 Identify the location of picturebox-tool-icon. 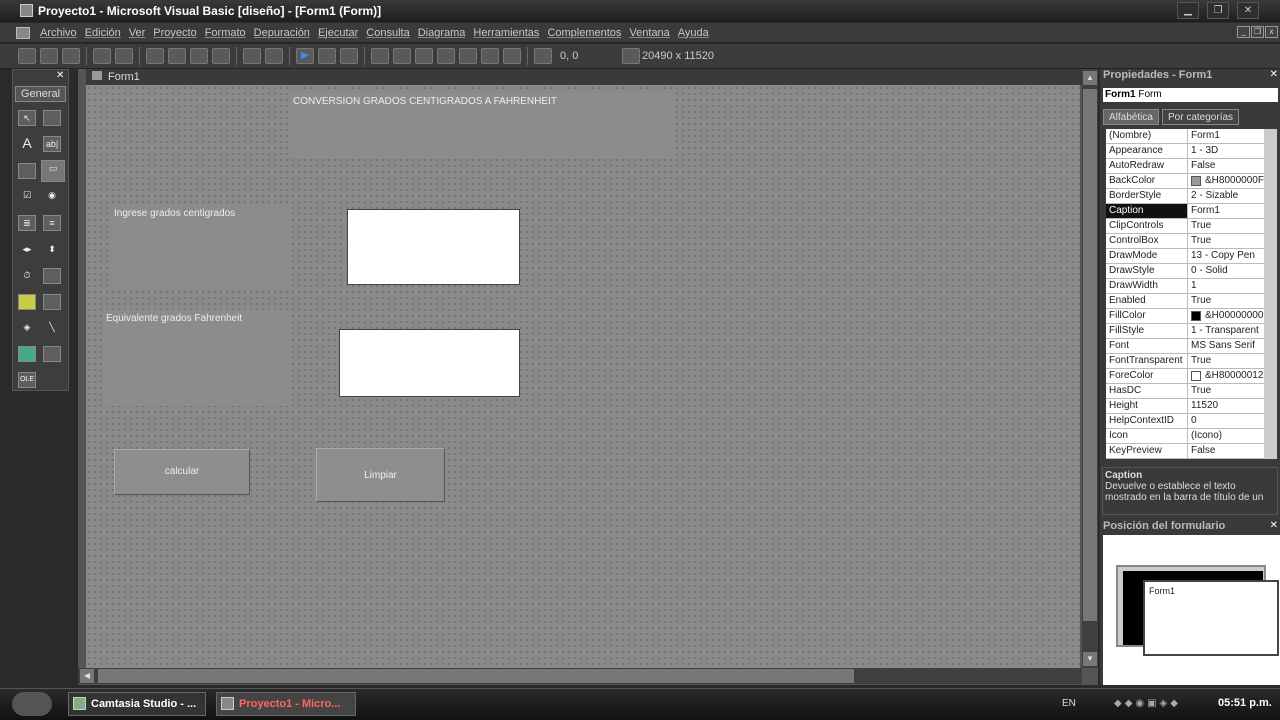
(52, 118).